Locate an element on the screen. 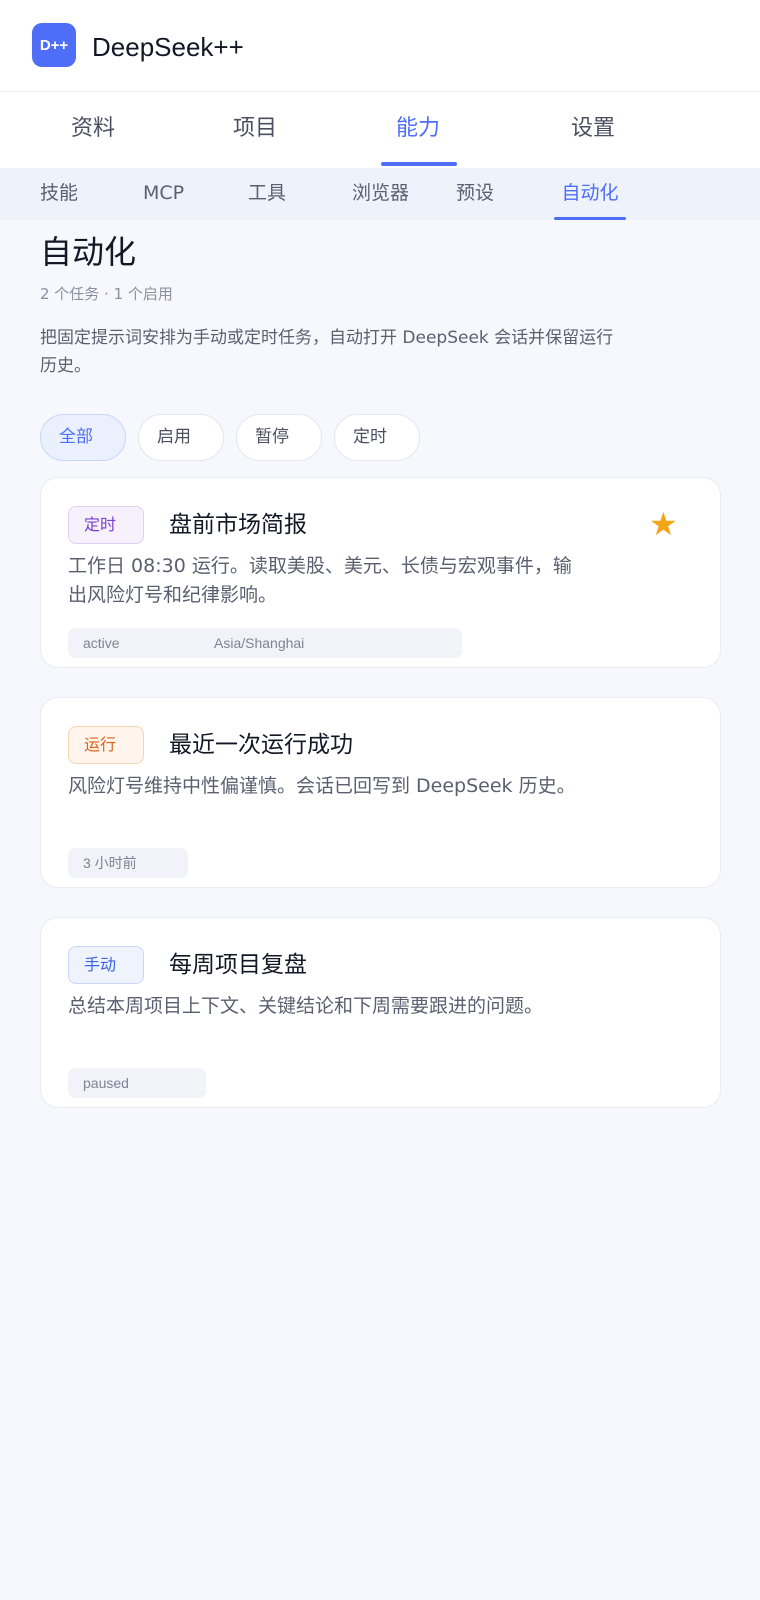 The height and width of the screenshot is (1600, 760). subtab-label: 预设 is located at coordinates (475, 193).